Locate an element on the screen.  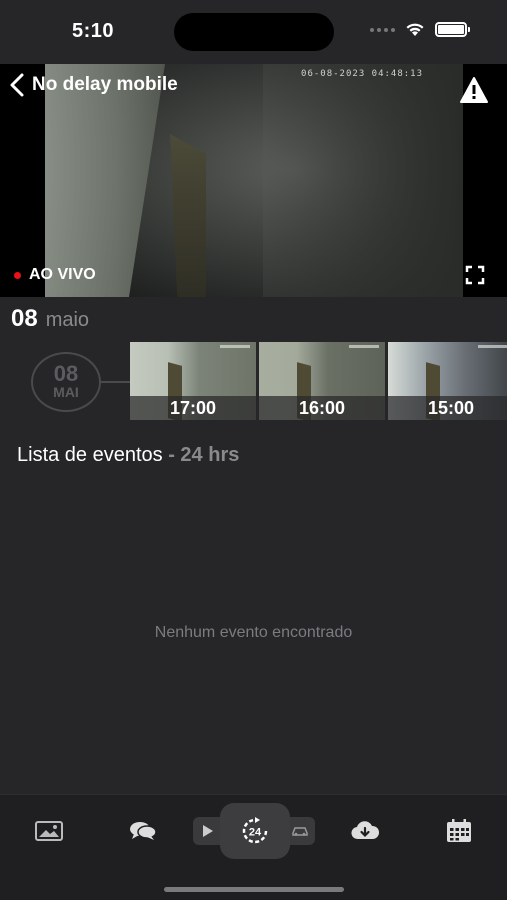
status-time: 5:10 is located at coordinates (93, 31).